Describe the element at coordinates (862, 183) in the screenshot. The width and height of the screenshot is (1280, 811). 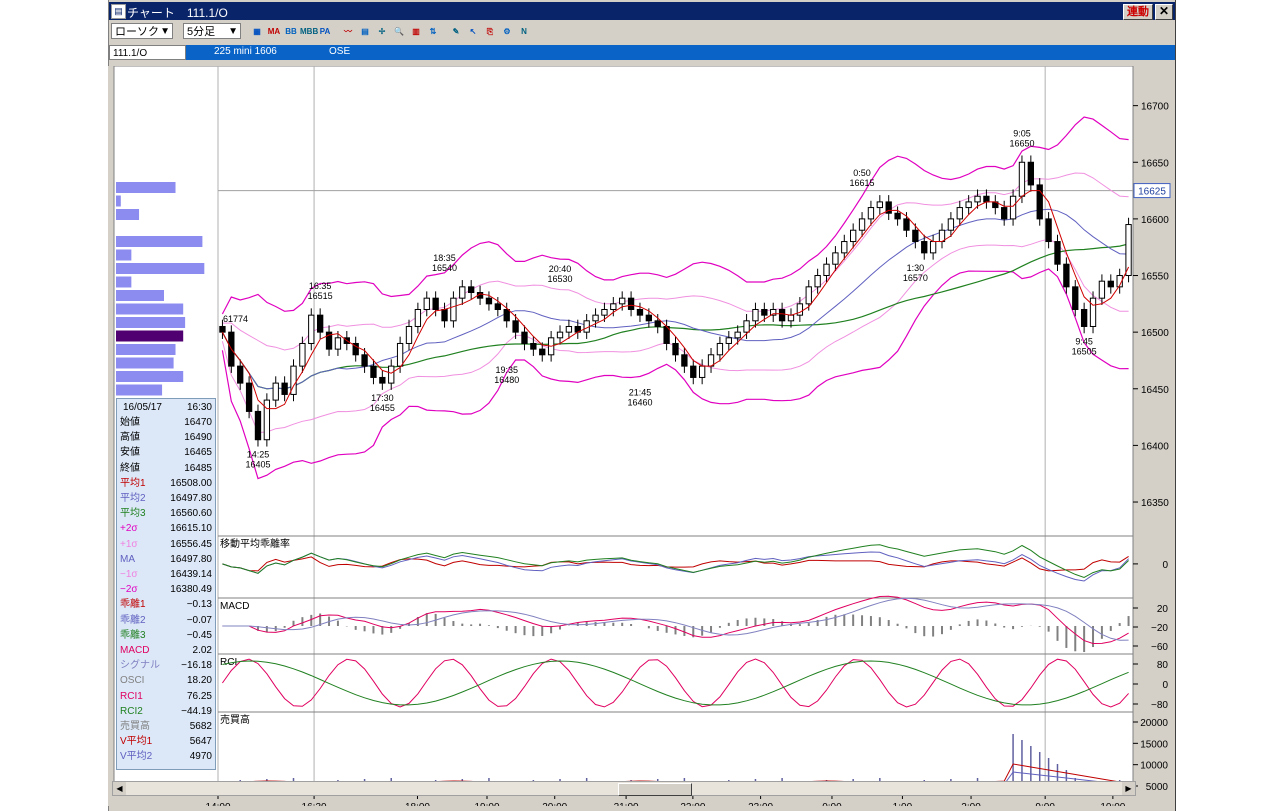
I see `annotation-price: 16615` at that location.